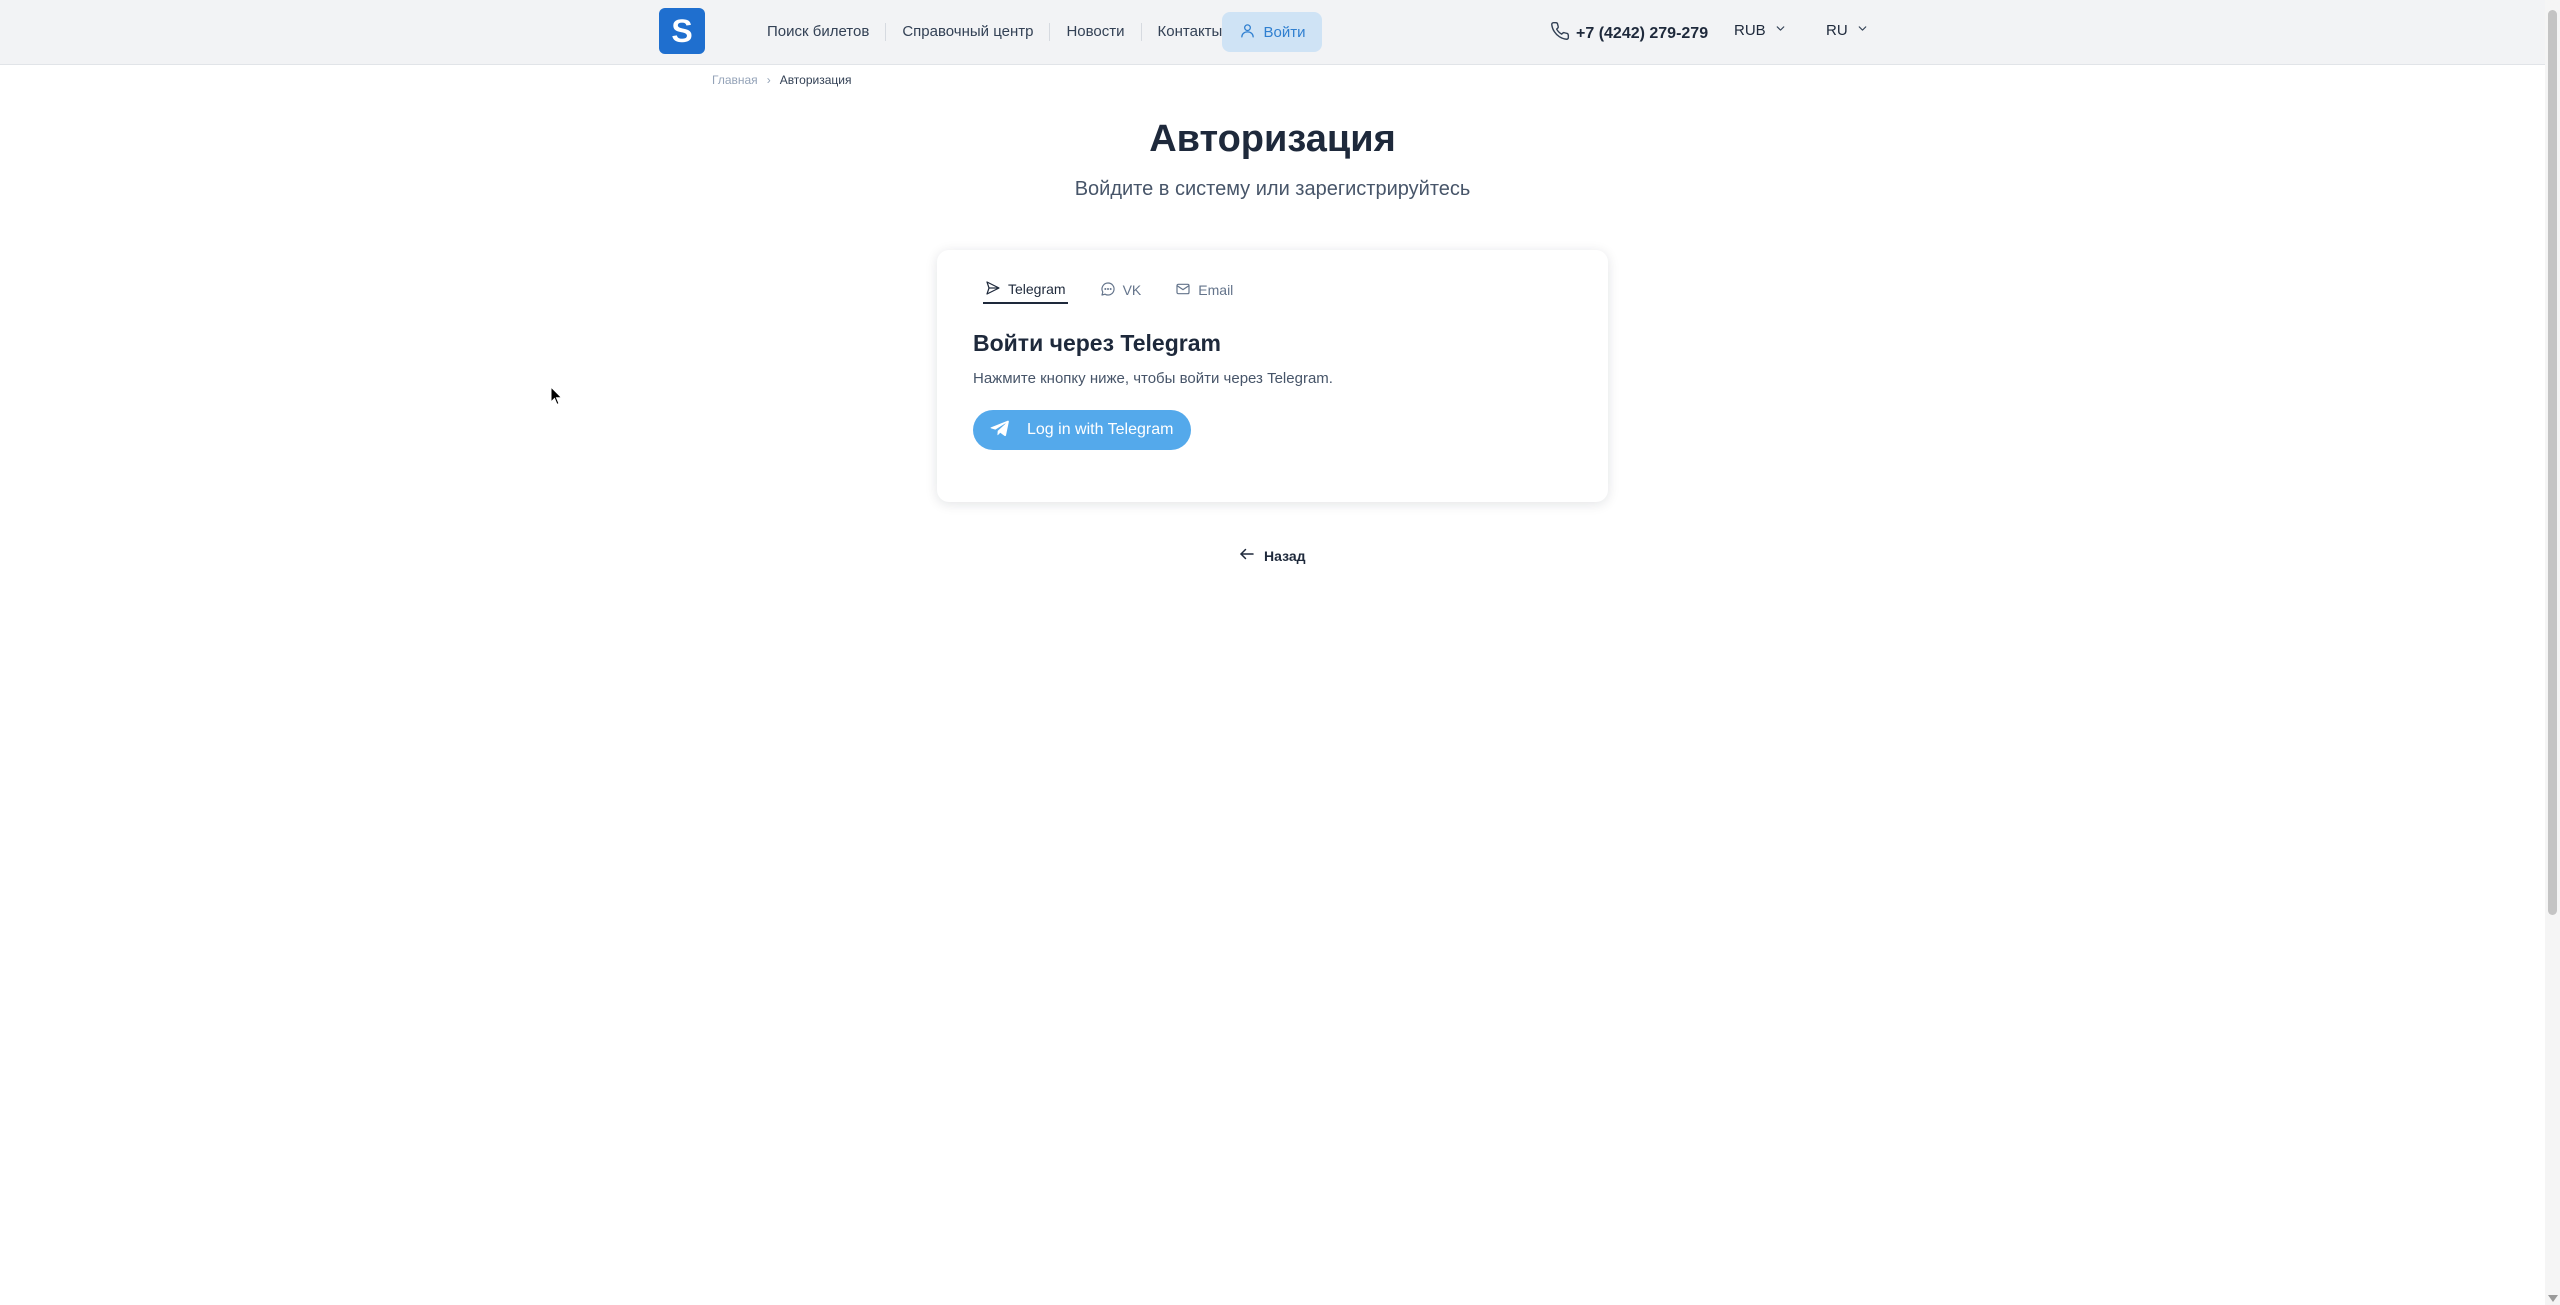 The width and height of the screenshot is (2560, 1305). What do you see at coordinates (815, 80) in the screenshot?
I see `breadcrumb-current: Авторизация` at bounding box center [815, 80].